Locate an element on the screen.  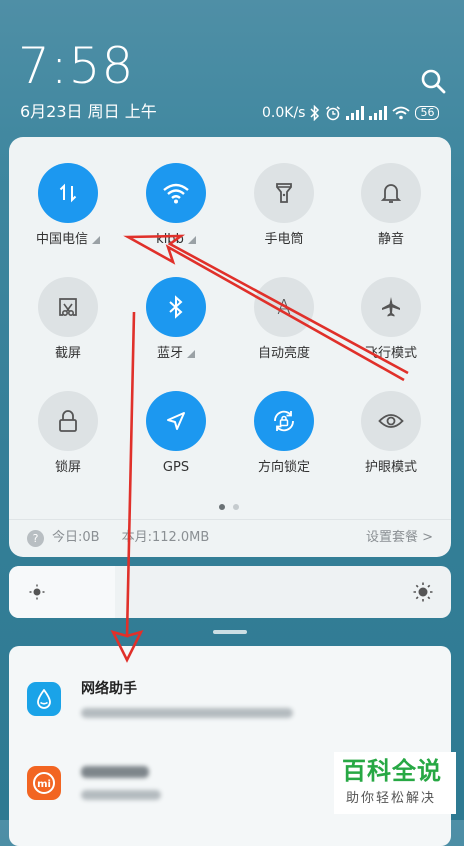
tile-label: 手电筒 is located at coordinates (284, 239).